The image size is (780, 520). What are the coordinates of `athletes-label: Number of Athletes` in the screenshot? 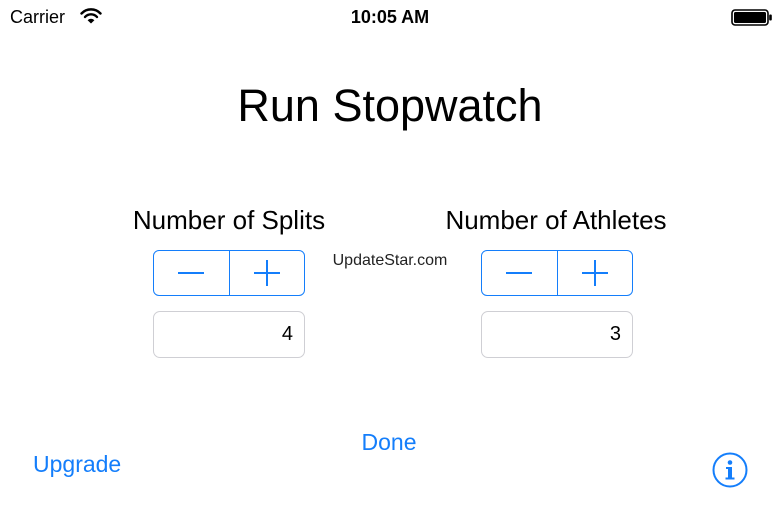 It's located at (556, 220).